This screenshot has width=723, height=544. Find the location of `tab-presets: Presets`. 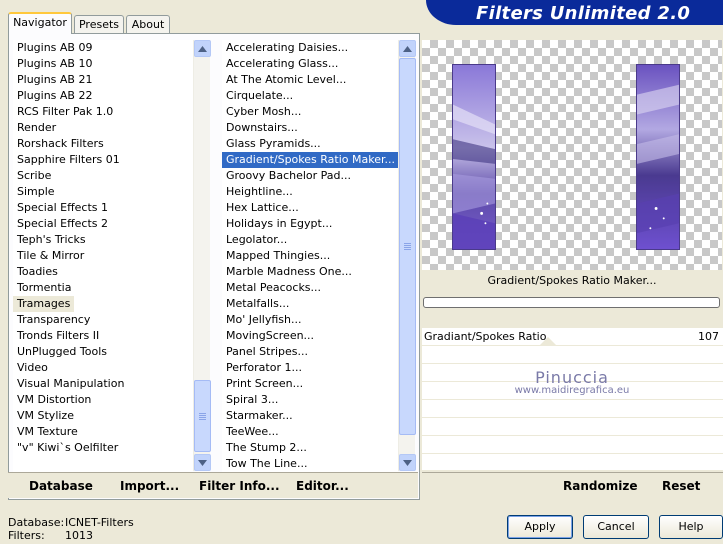

tab-presets: Presets is located at coordinates (99, 24).